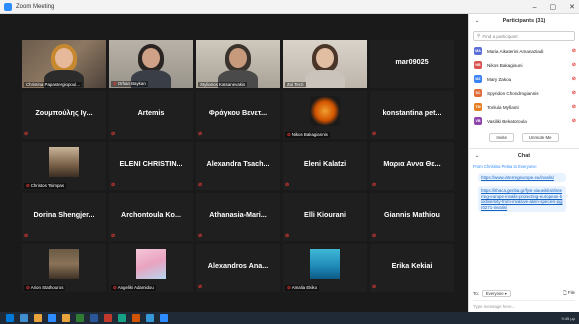 The height and width of the screenshot is (324, 579). I want to click on participant-tile: mar09025, so click(412, 64).